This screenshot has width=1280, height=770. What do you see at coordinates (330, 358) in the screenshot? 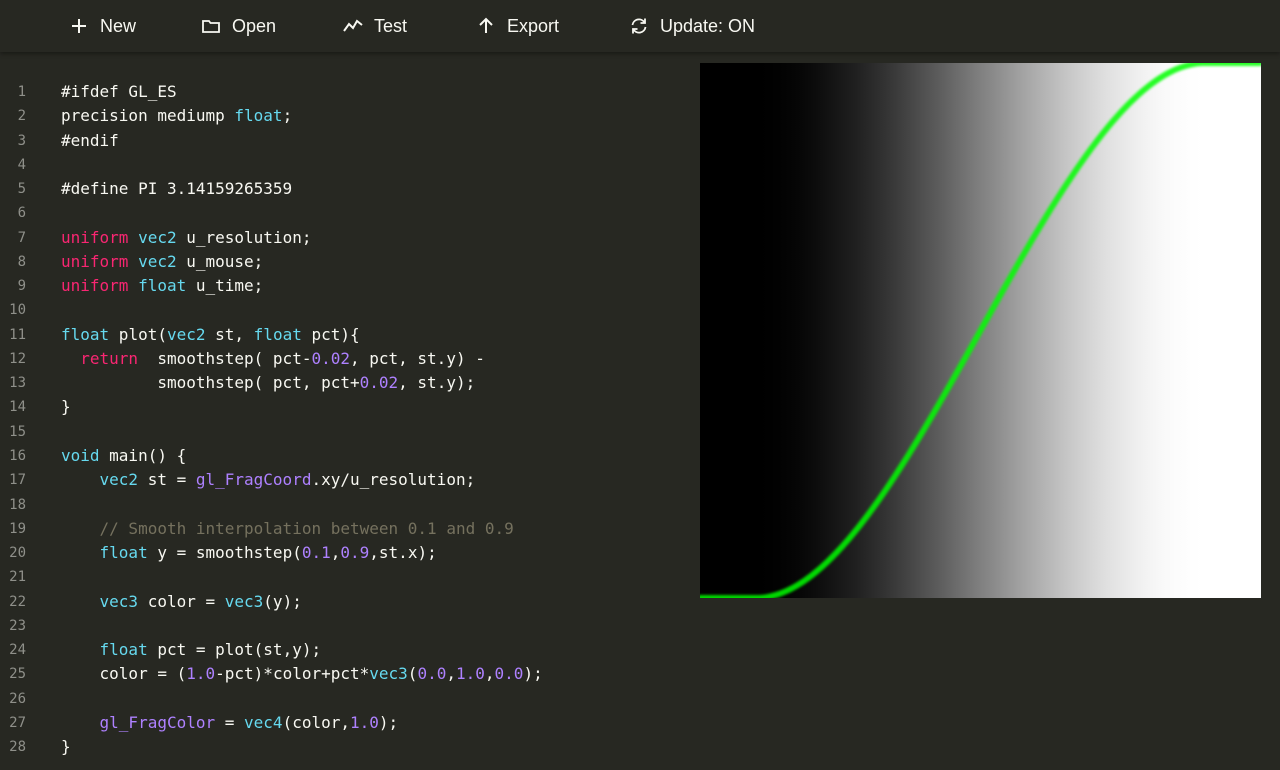
I see `code-token: 0.02` at bounding box center [330, 358].